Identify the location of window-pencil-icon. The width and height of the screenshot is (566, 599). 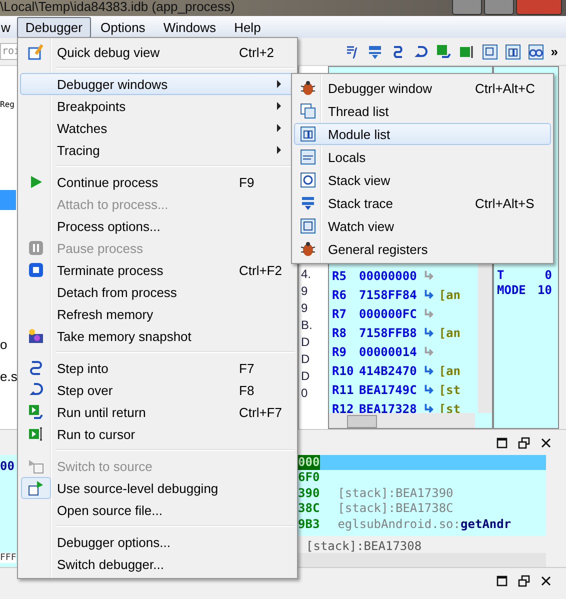
(36, 52).